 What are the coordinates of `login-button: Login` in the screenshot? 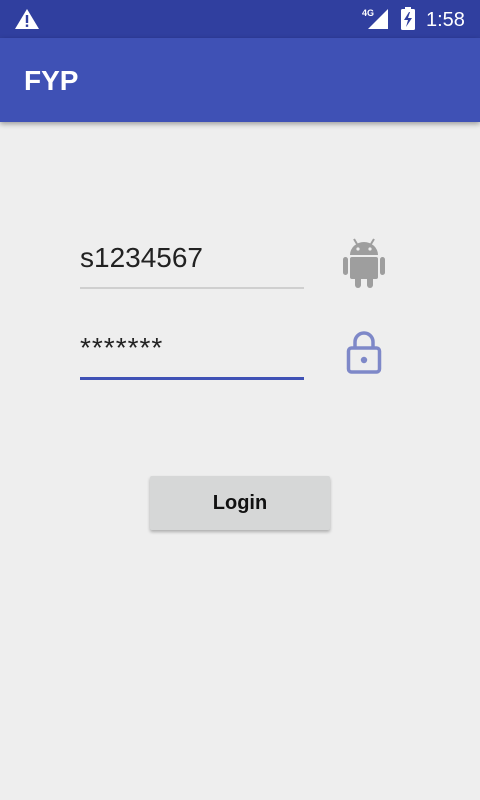 It's located at (240, 503).